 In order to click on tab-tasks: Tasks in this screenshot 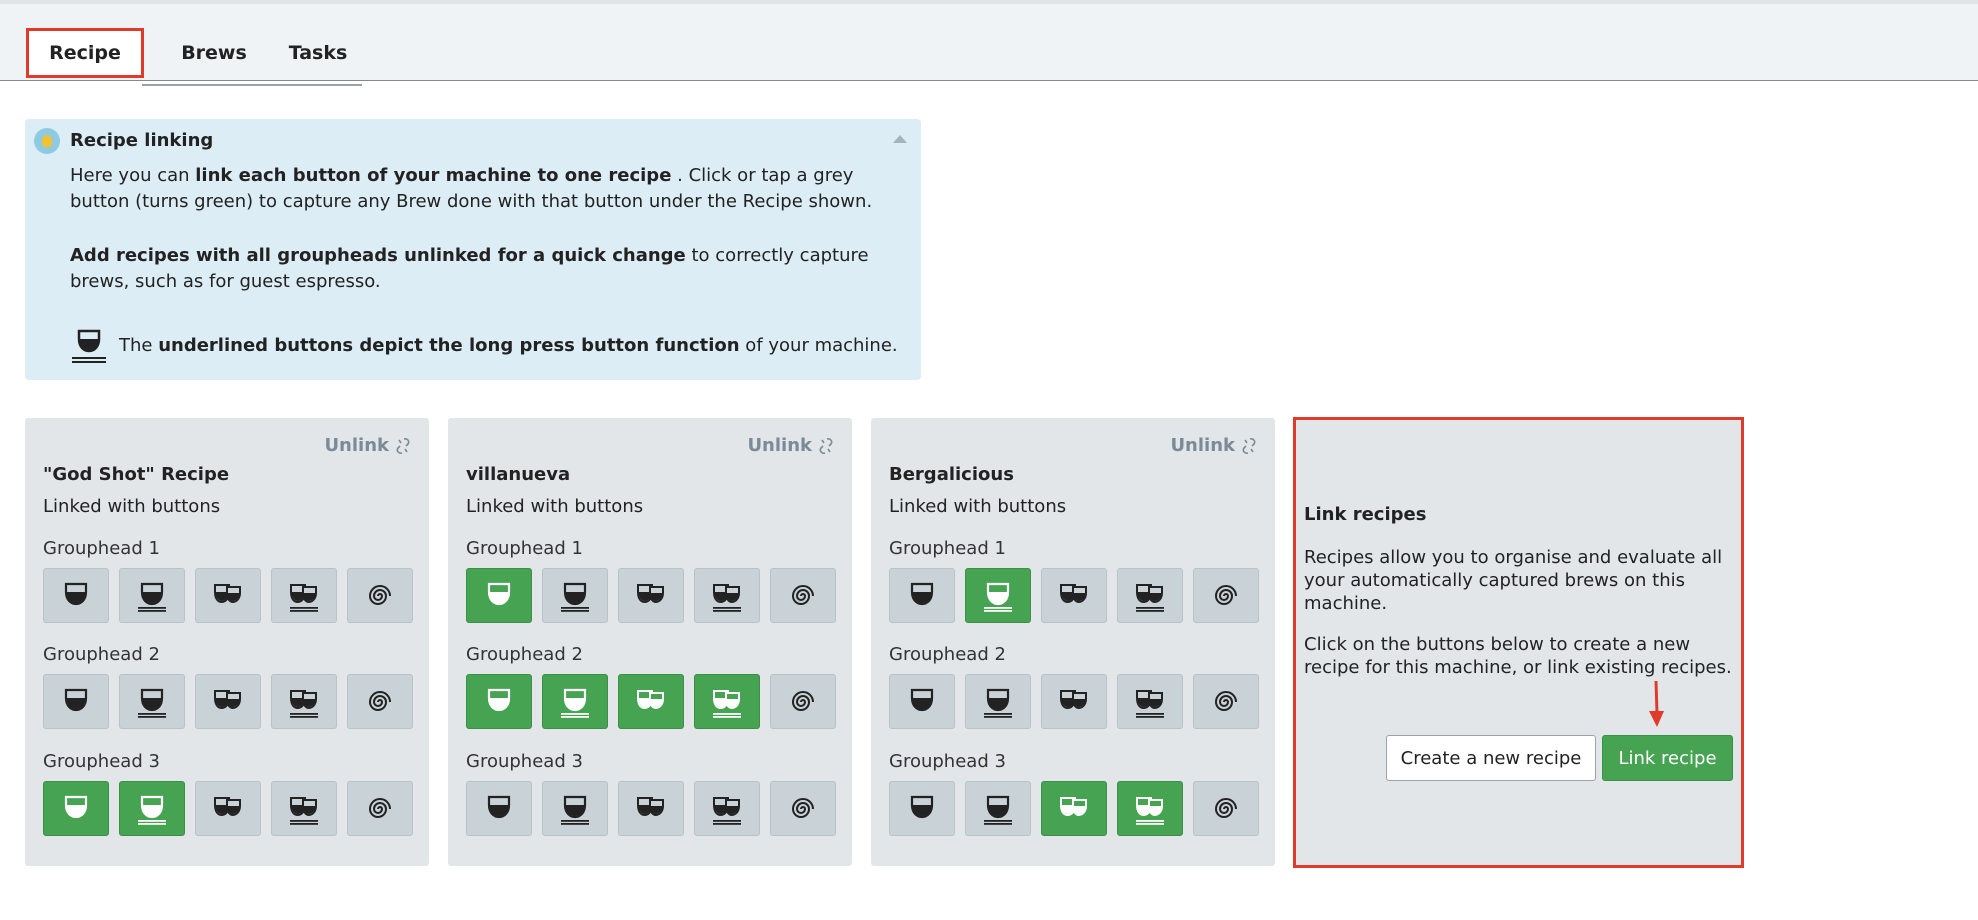, I will do `click(318, 53)`.